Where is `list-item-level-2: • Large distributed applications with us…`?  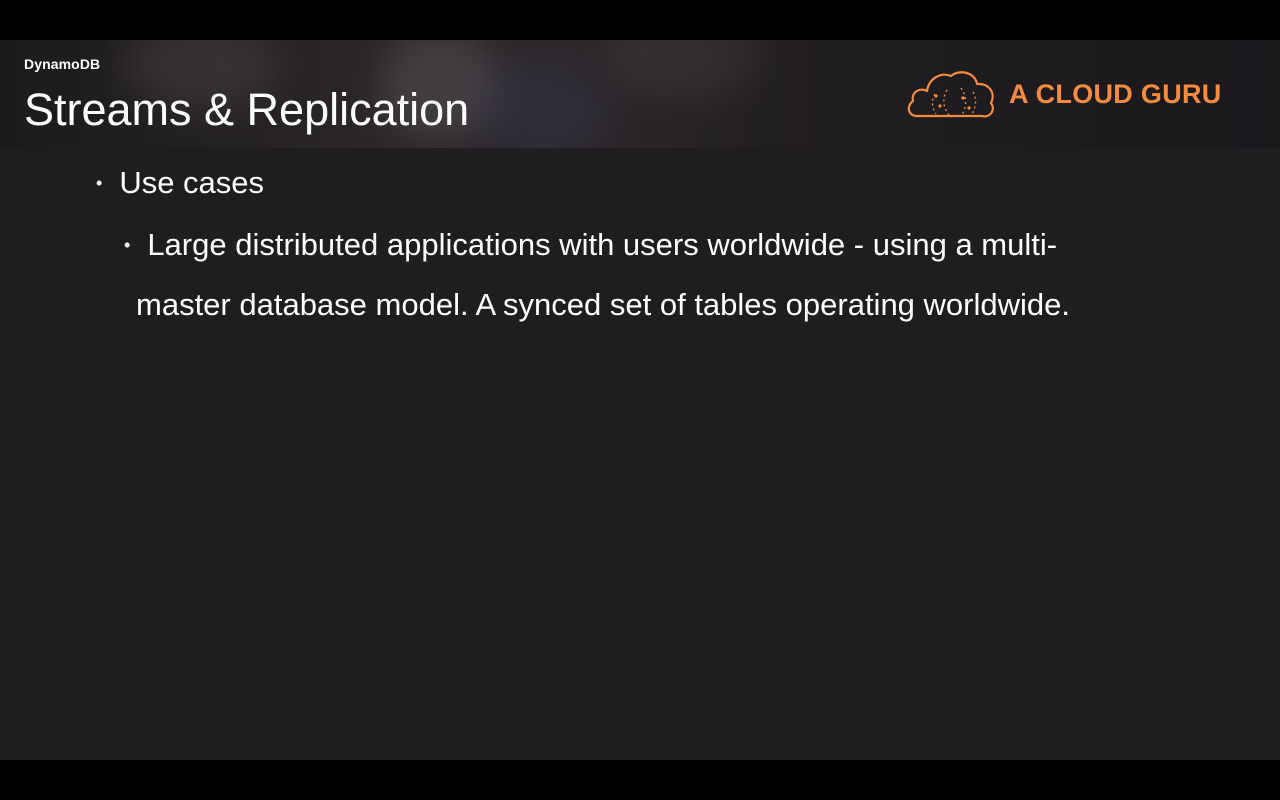
list-item-level-2: • Large distributed applications with us… is located at coordinates (664, 250).